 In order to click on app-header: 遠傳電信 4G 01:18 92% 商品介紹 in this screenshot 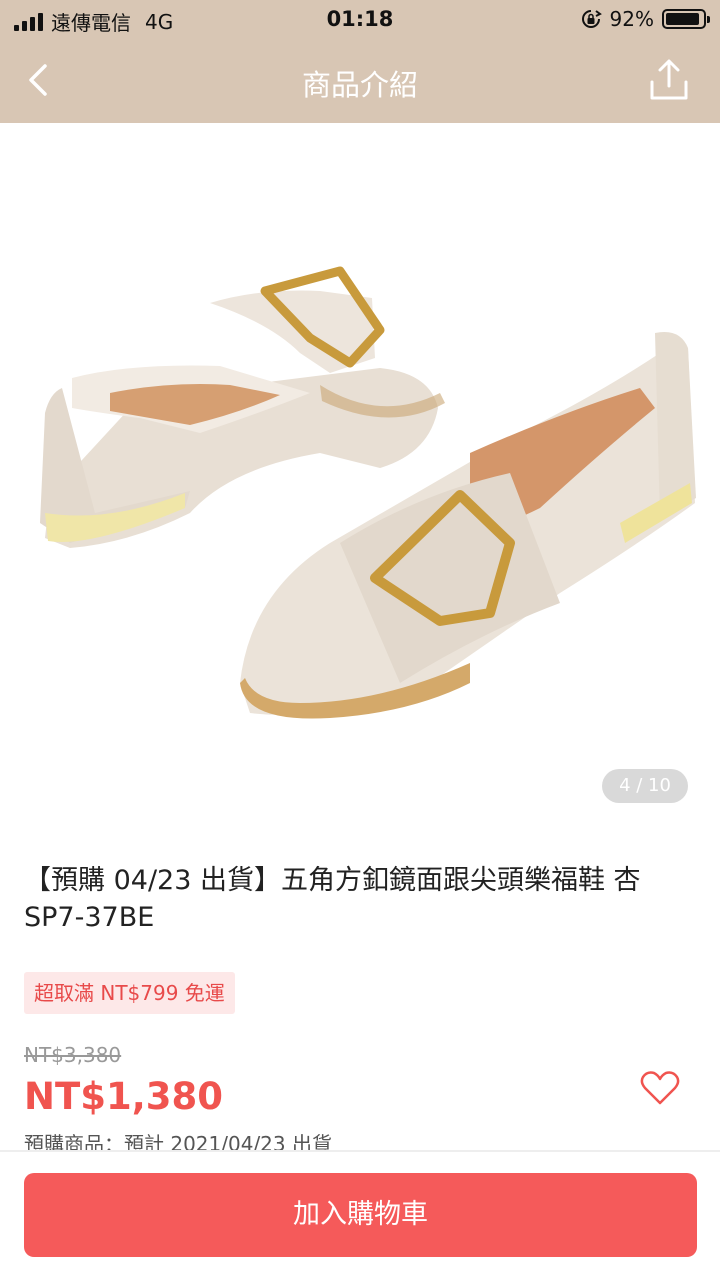, I will do `click(360, 61)`.